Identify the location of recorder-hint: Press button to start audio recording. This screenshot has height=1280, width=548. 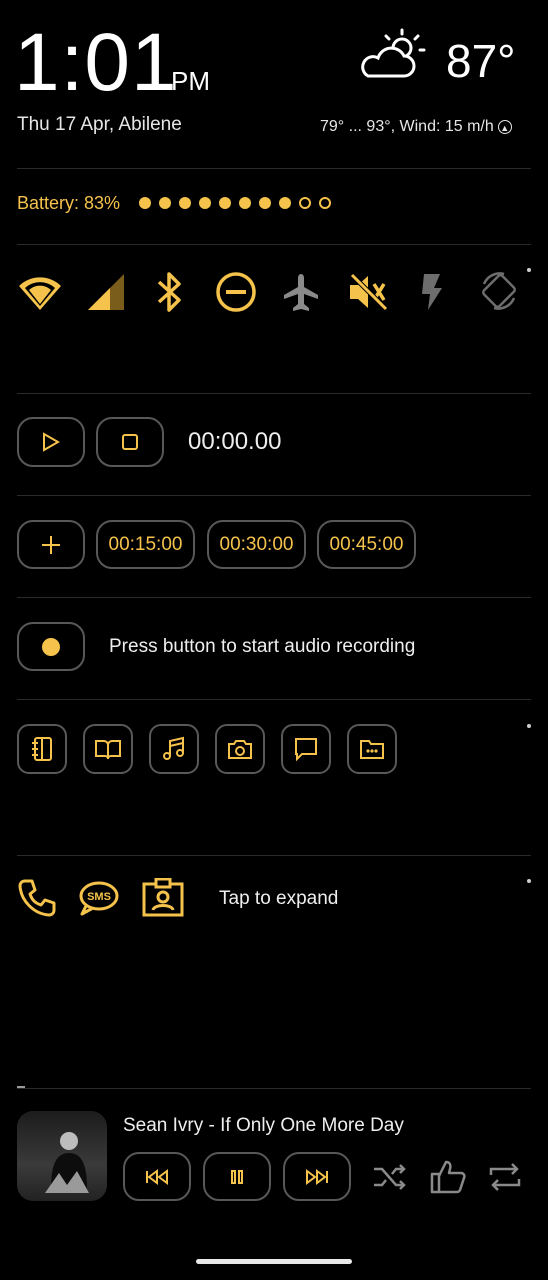
(262, 646).